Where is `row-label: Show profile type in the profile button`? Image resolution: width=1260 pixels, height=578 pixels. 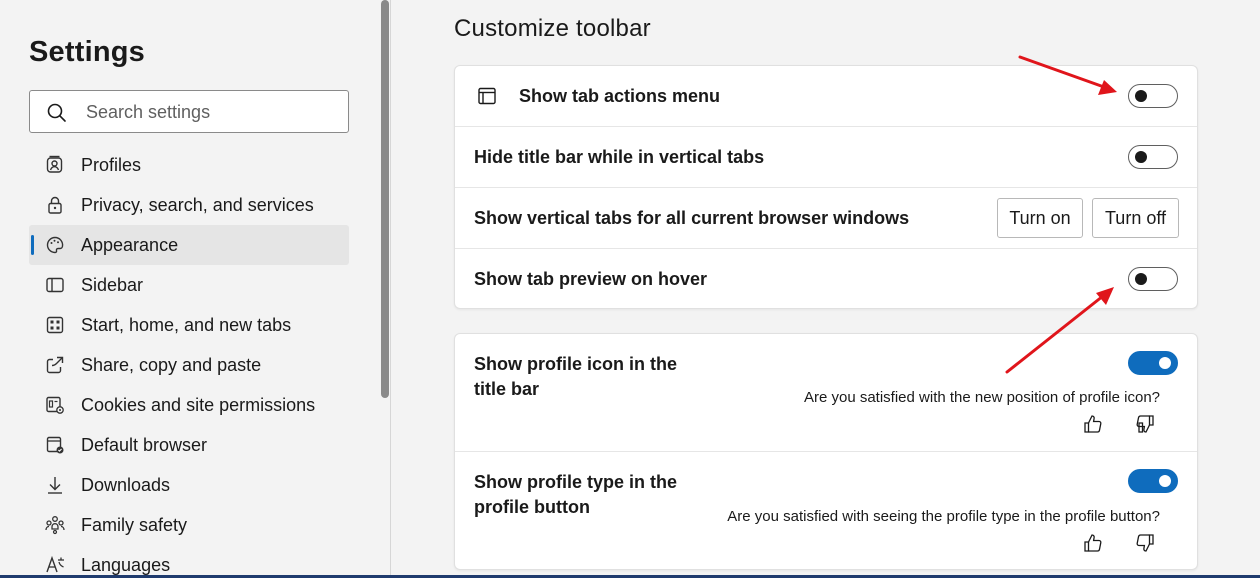
row-label: Show profile type in the profile button is located at coordinates (576, 494).